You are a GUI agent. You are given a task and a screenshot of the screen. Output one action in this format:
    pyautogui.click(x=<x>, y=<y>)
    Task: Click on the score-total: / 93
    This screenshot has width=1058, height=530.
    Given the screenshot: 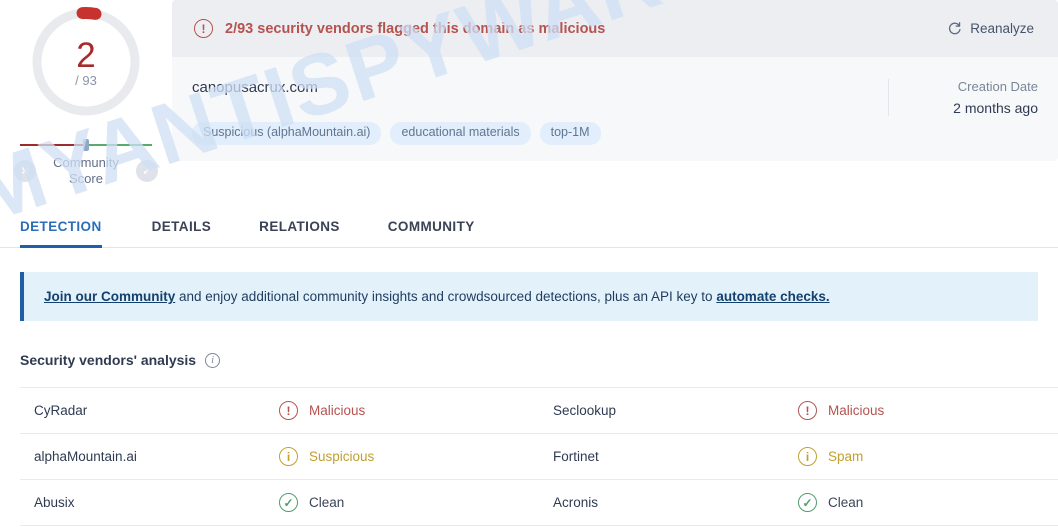 What is the action you would take?
    pyautogui.click(x=86, y=80)
    